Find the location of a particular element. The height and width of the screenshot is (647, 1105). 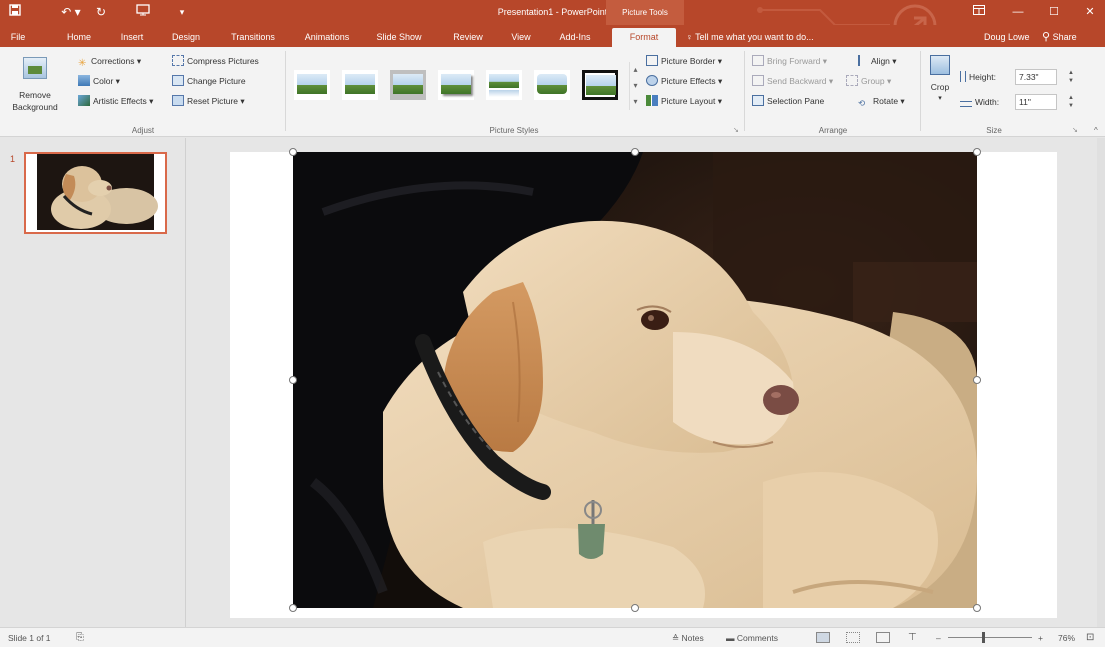

compress-pictures-button: Compress Pictures is located at coordinates (215, 61).